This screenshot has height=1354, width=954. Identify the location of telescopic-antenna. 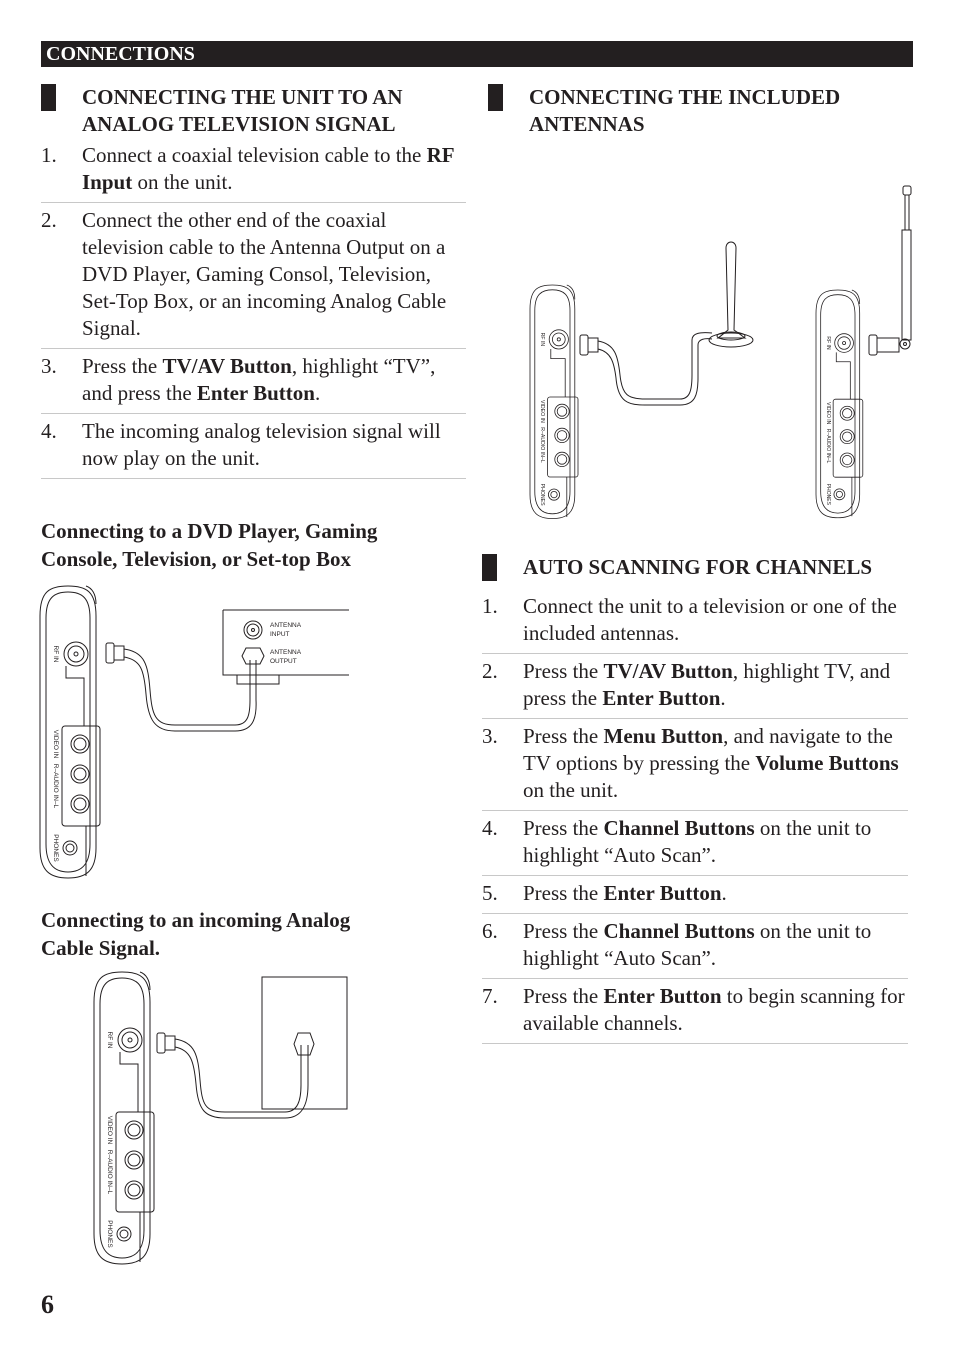
(890, 270).